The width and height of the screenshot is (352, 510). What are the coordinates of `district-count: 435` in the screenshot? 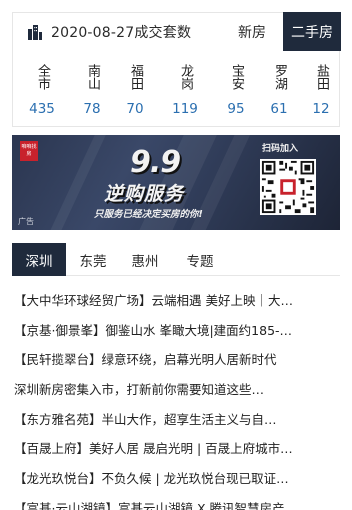 It's located at (42, 109).